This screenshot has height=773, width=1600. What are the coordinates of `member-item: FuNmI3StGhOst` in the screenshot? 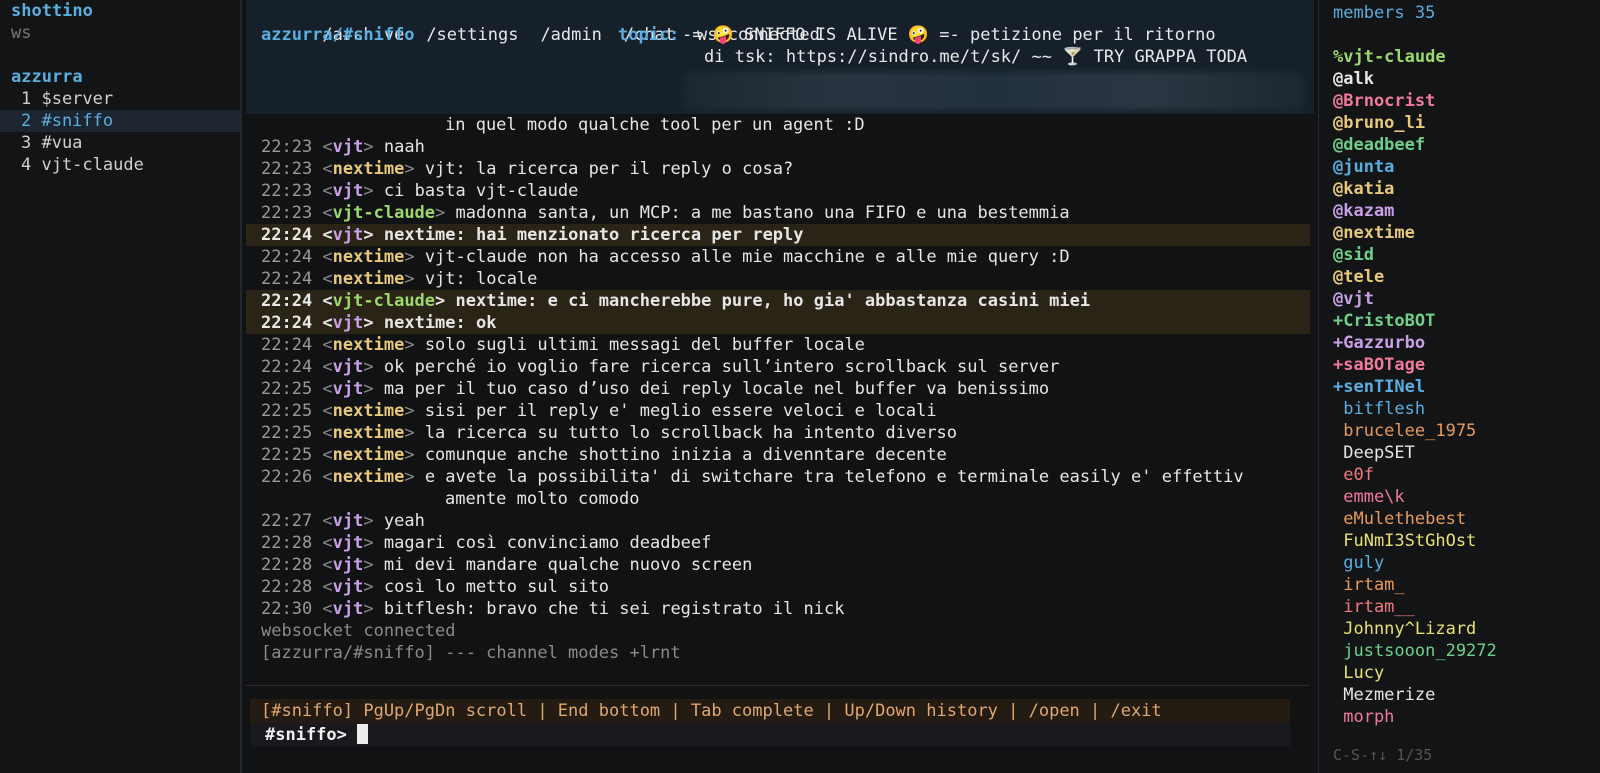 It's located at (1415, 541).